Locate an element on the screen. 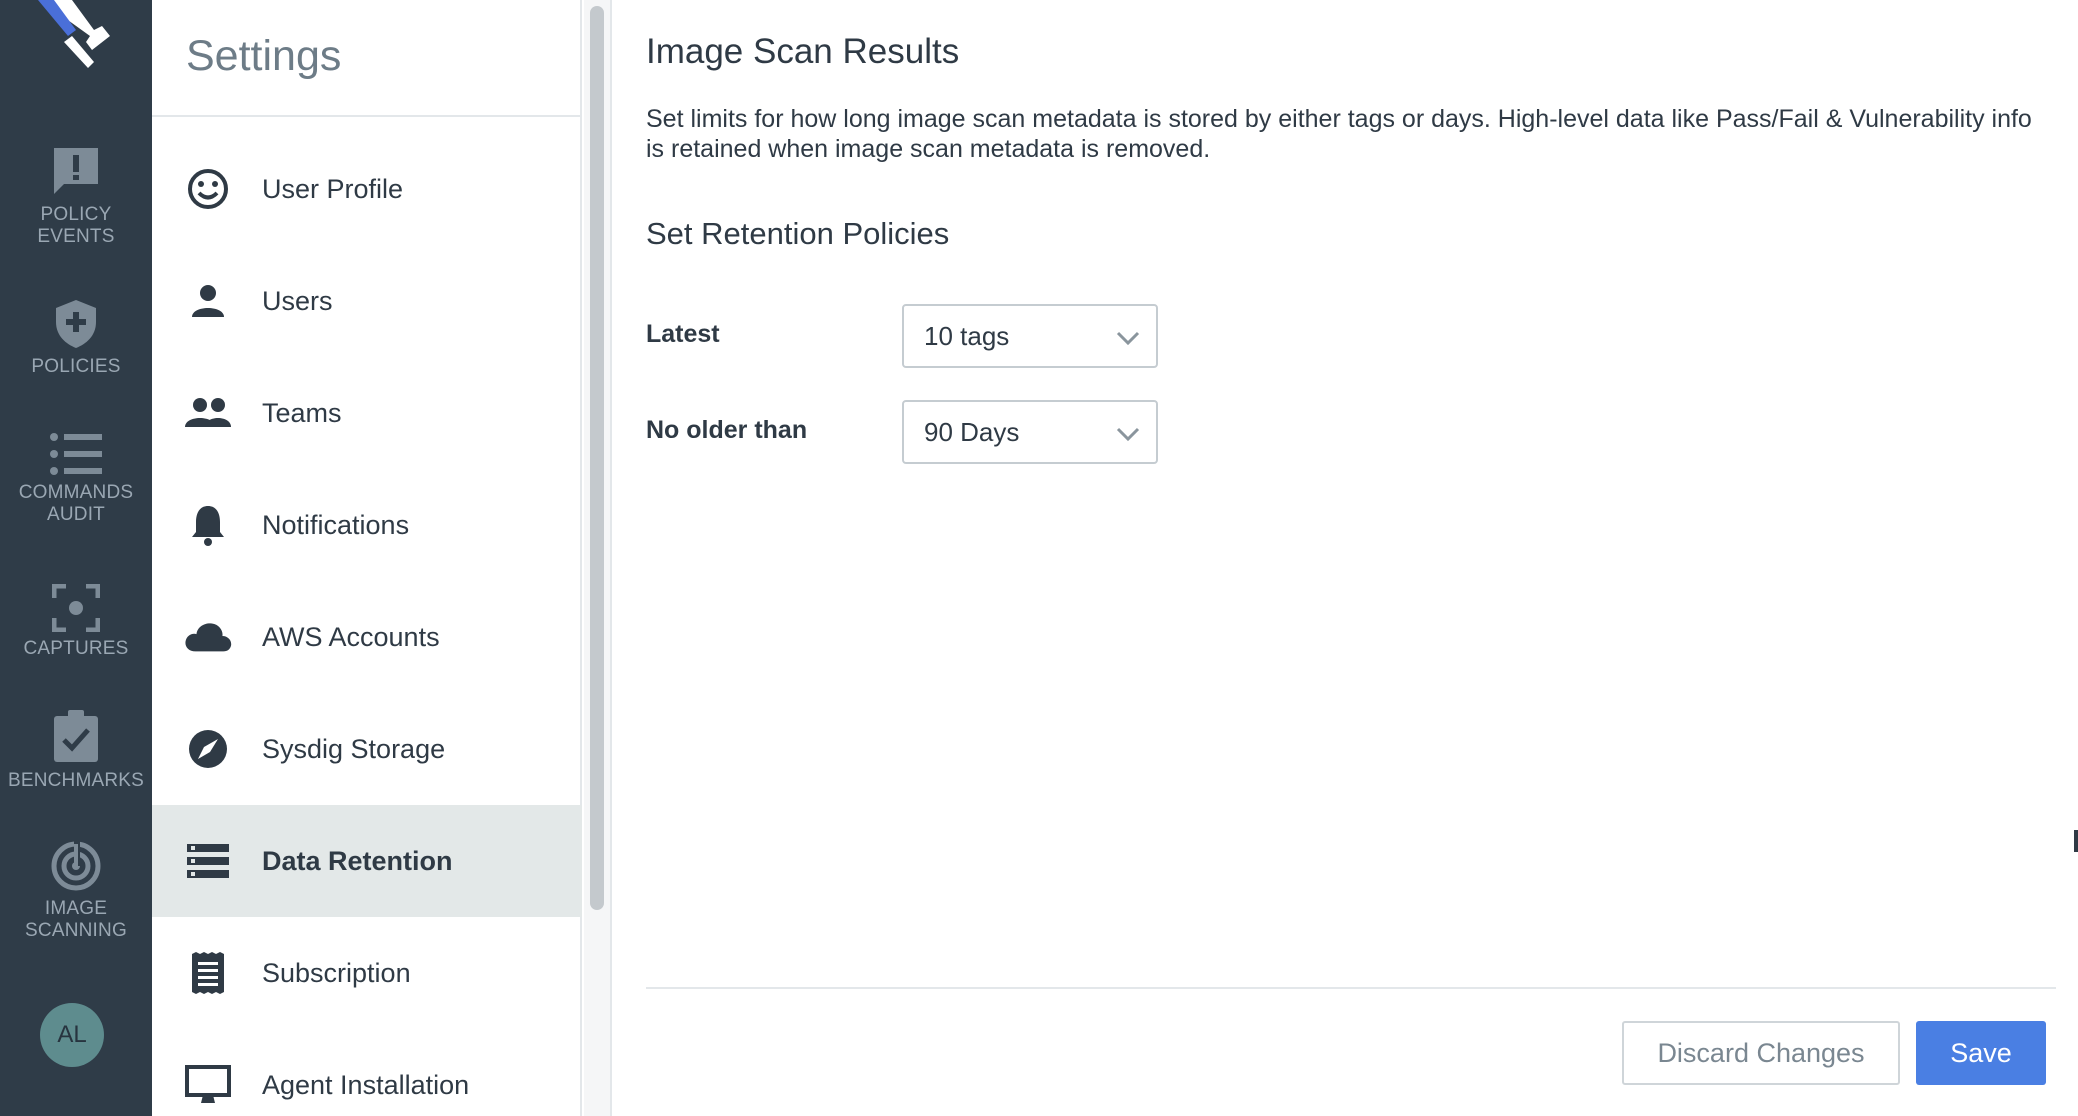 The image size is (2078, 1116). discard-changes-button: Discard Changes is located at coordinates (1761, 1053).